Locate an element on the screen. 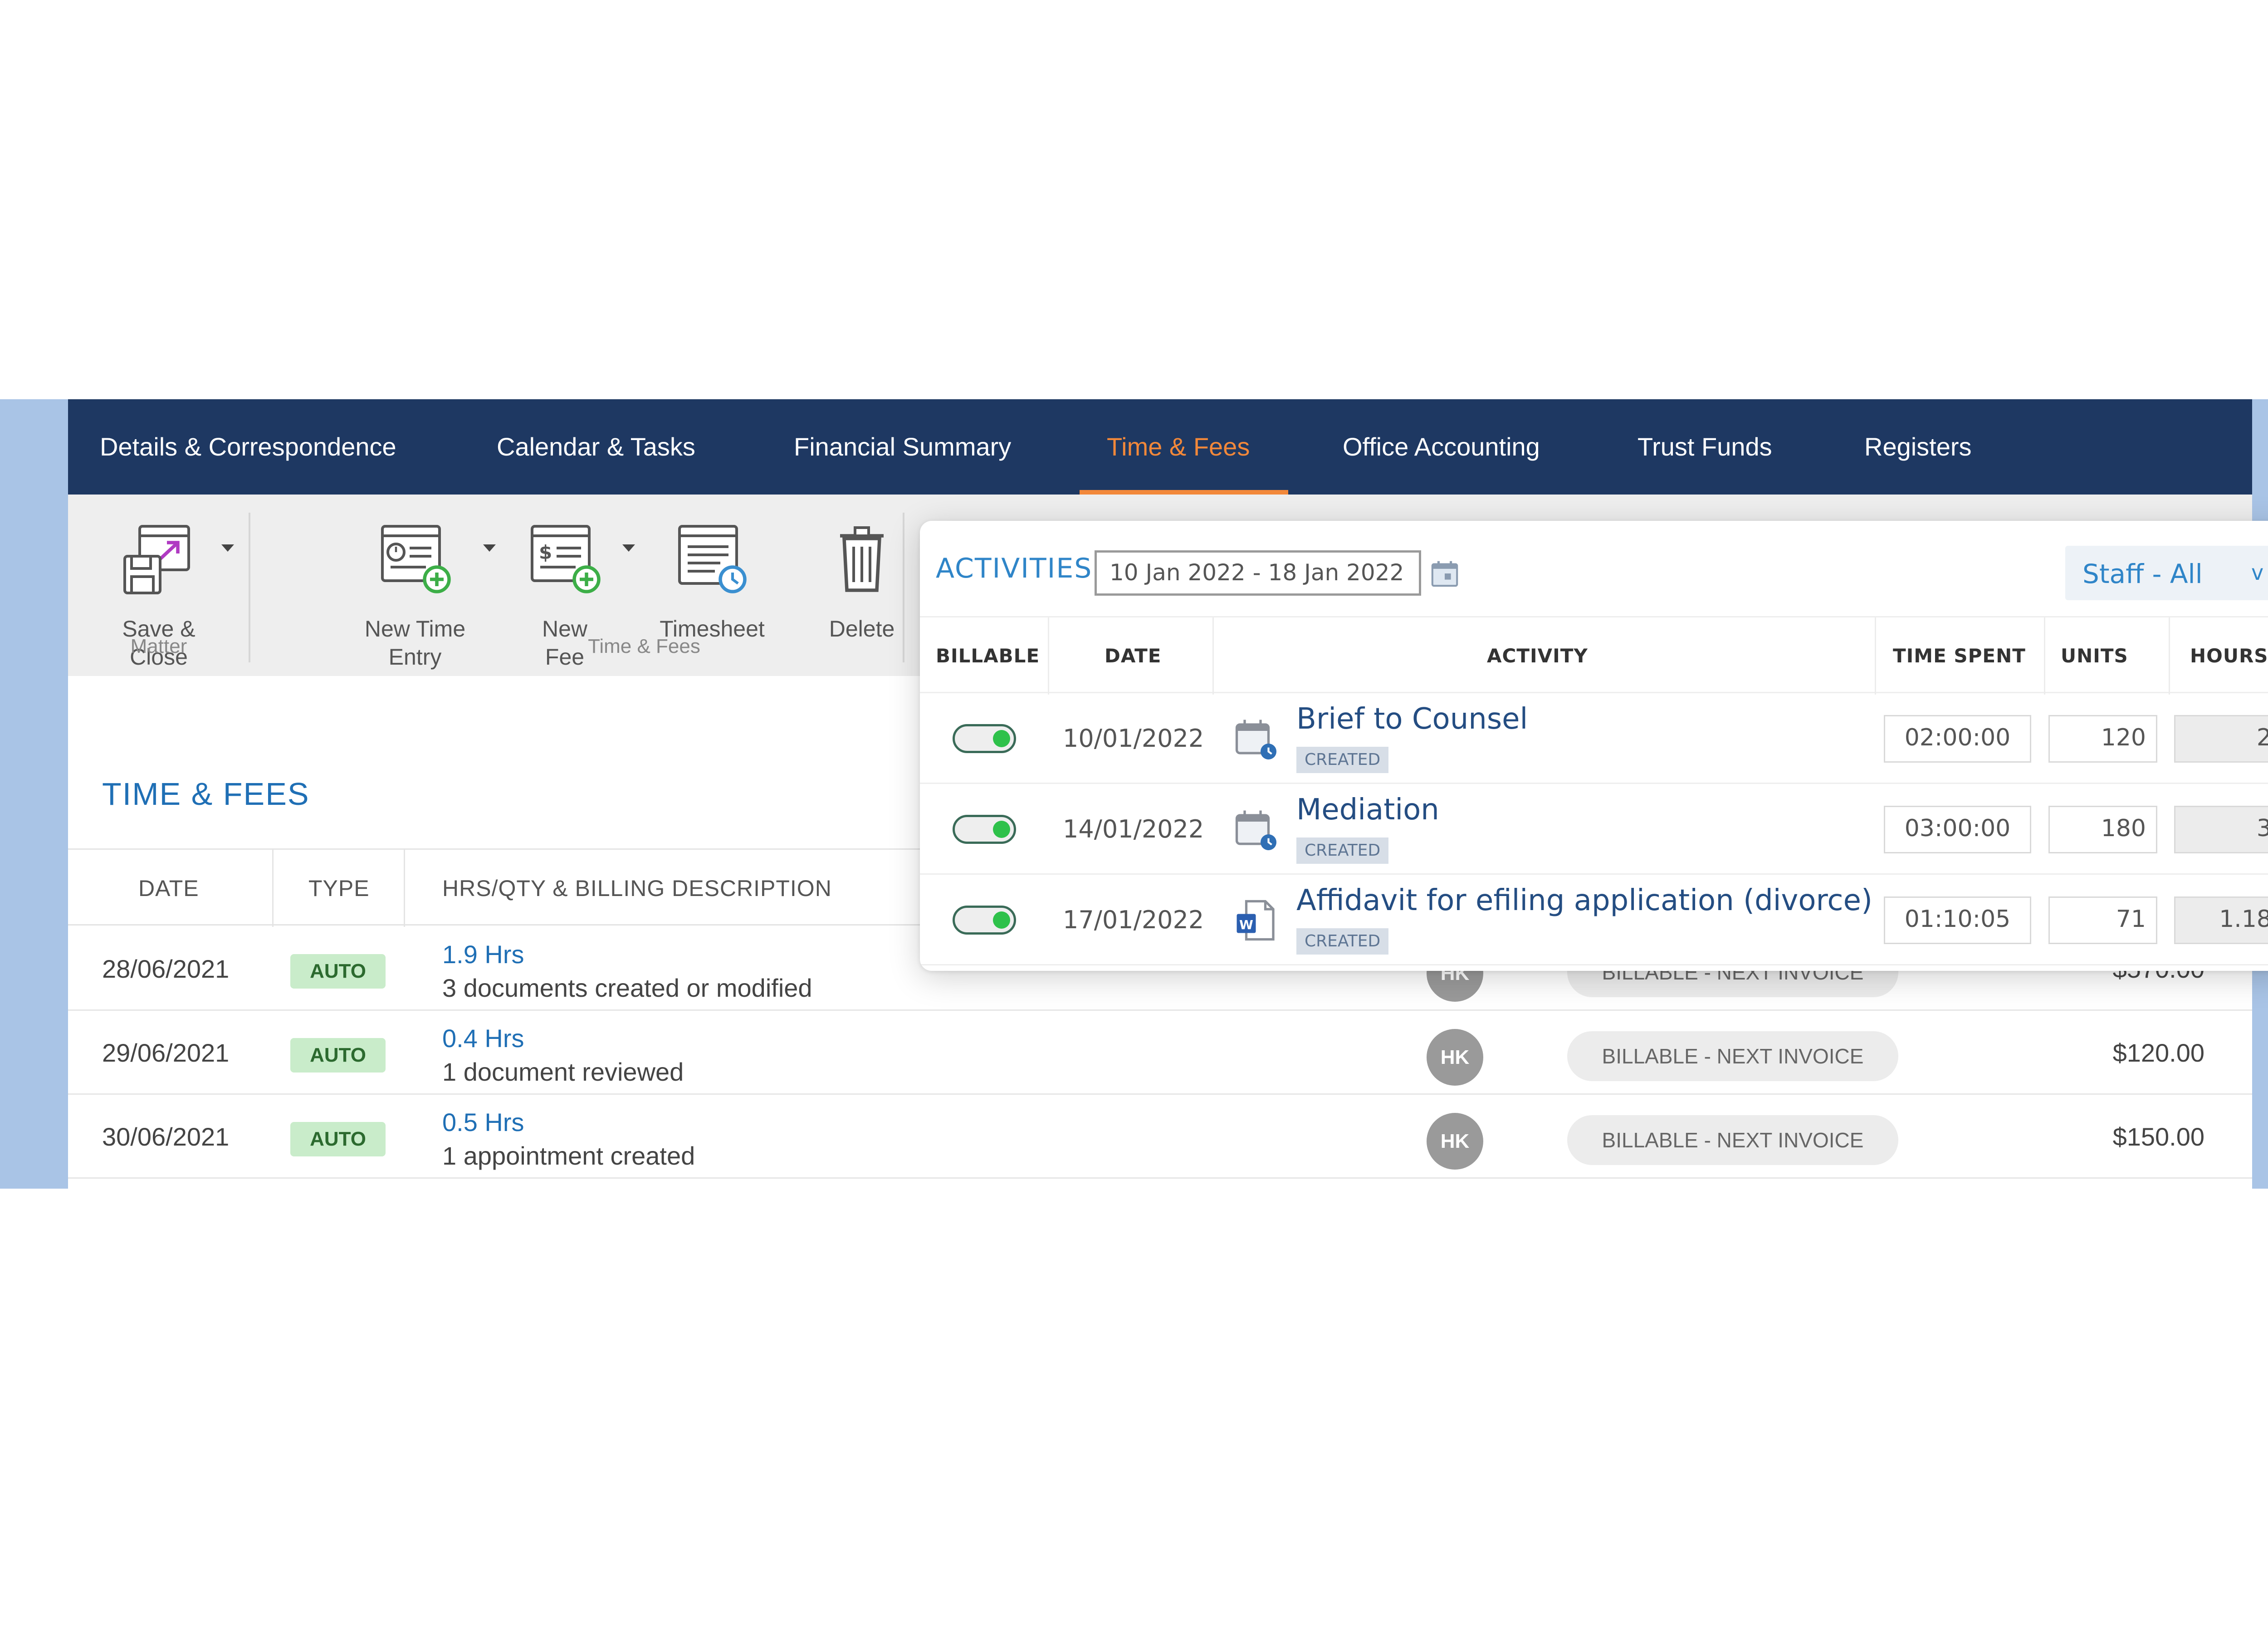 The image size is (2268, 1626). column-header-billable: BILLABLE is located at coordinates (988, 656).